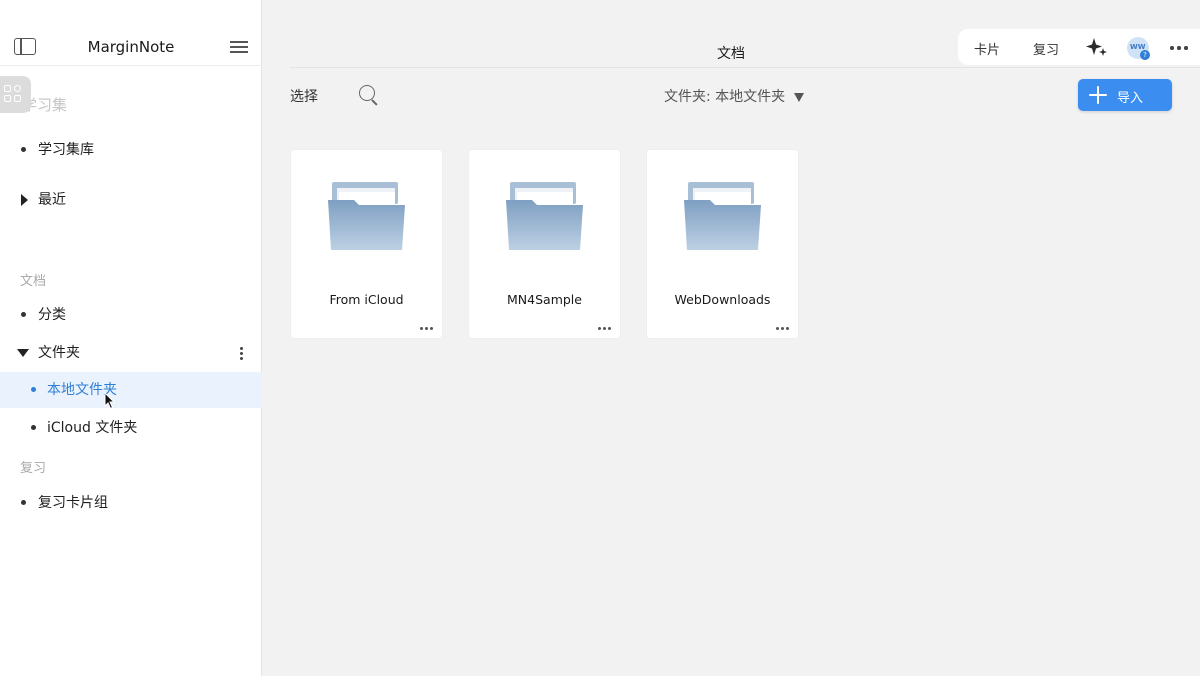 The height and width of the screenshot is (676, 1200). Describe the element at coordinates (367, 93) in the screenshot. I see `search-icon` at that location.